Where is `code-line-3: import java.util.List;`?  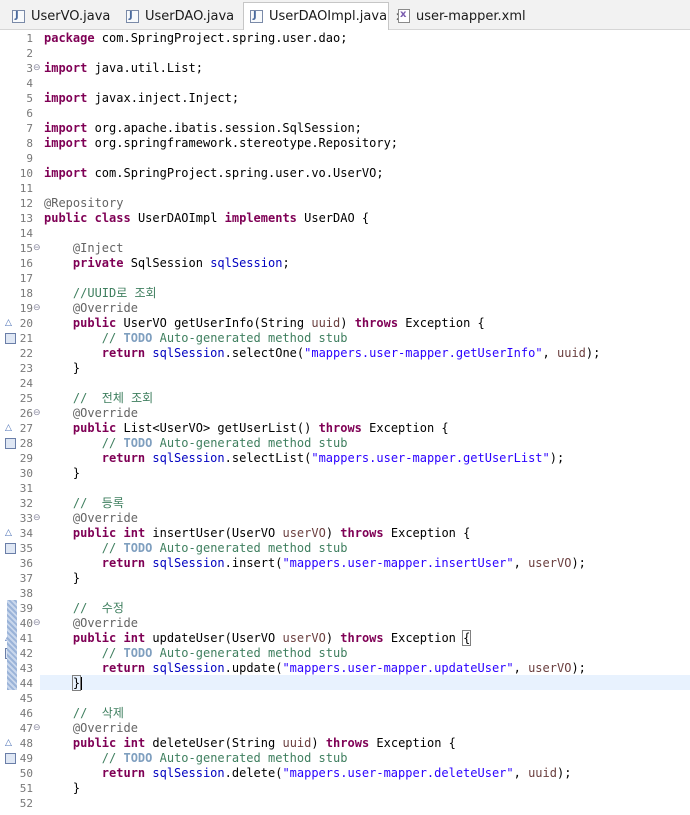
code-line-3: import java.util.List; is located at coordinates (123, 68).